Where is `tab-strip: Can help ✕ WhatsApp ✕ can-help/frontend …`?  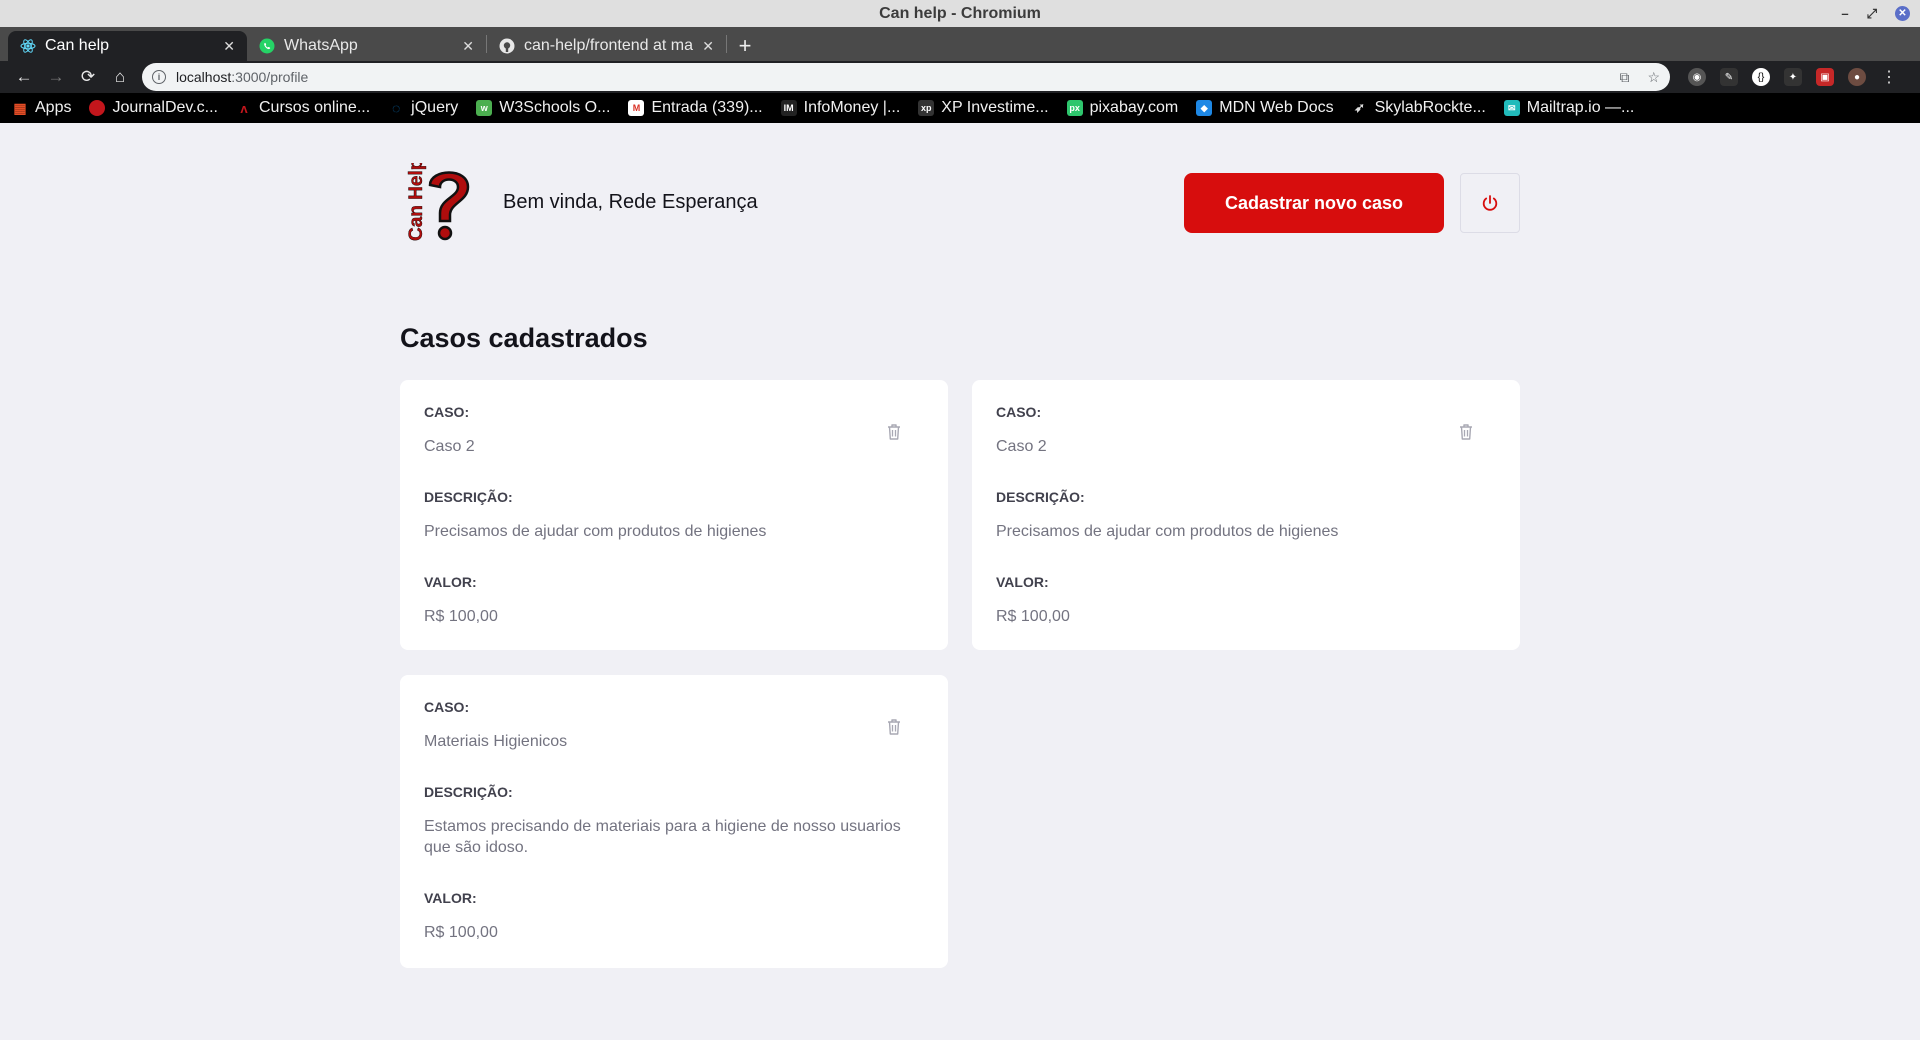 tab-strip: Can help ✕ WhatsApp ✕ can-help/frontend … is located at coordinates (960, 44).